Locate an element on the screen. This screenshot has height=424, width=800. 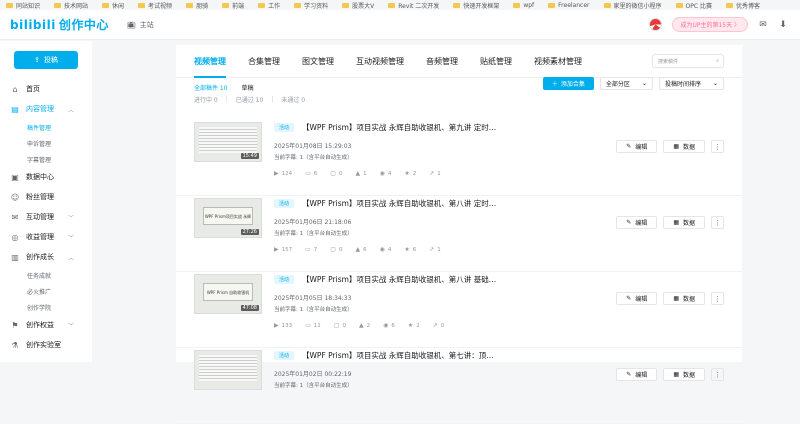
download-icon: ⬇ is located at coordinates (783, 25).